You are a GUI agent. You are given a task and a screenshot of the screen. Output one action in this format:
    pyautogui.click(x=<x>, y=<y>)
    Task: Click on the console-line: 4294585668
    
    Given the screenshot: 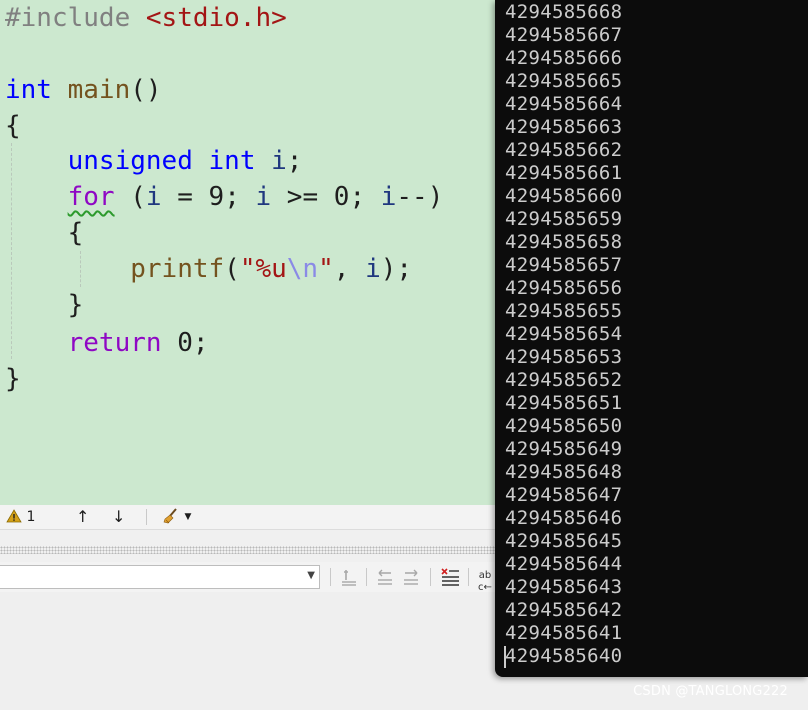 What is the action you would take?
    pyautogui.click(x=564, y=12)
    